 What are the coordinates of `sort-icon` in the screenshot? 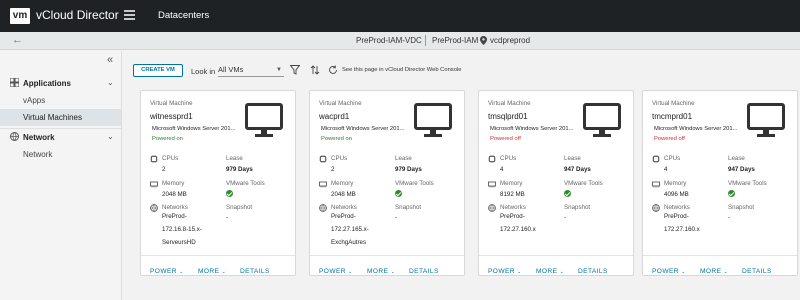 It's located at (315, 70).